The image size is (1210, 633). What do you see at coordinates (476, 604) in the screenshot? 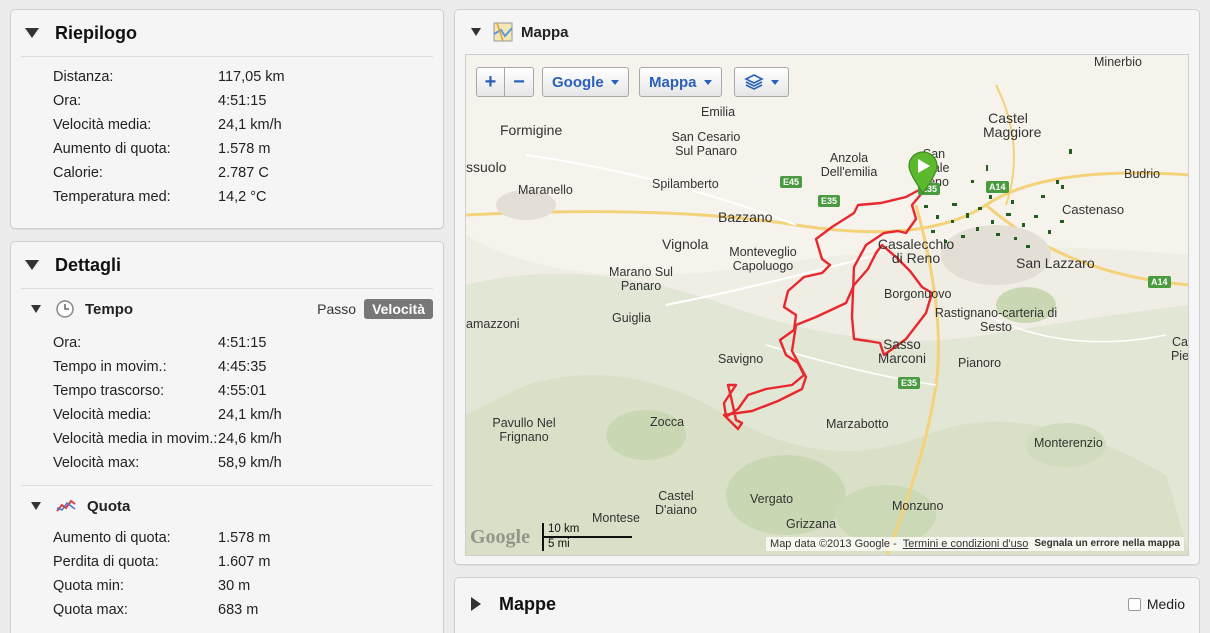
I see `expand-triangle-icon` at bounding box center [476, 604].